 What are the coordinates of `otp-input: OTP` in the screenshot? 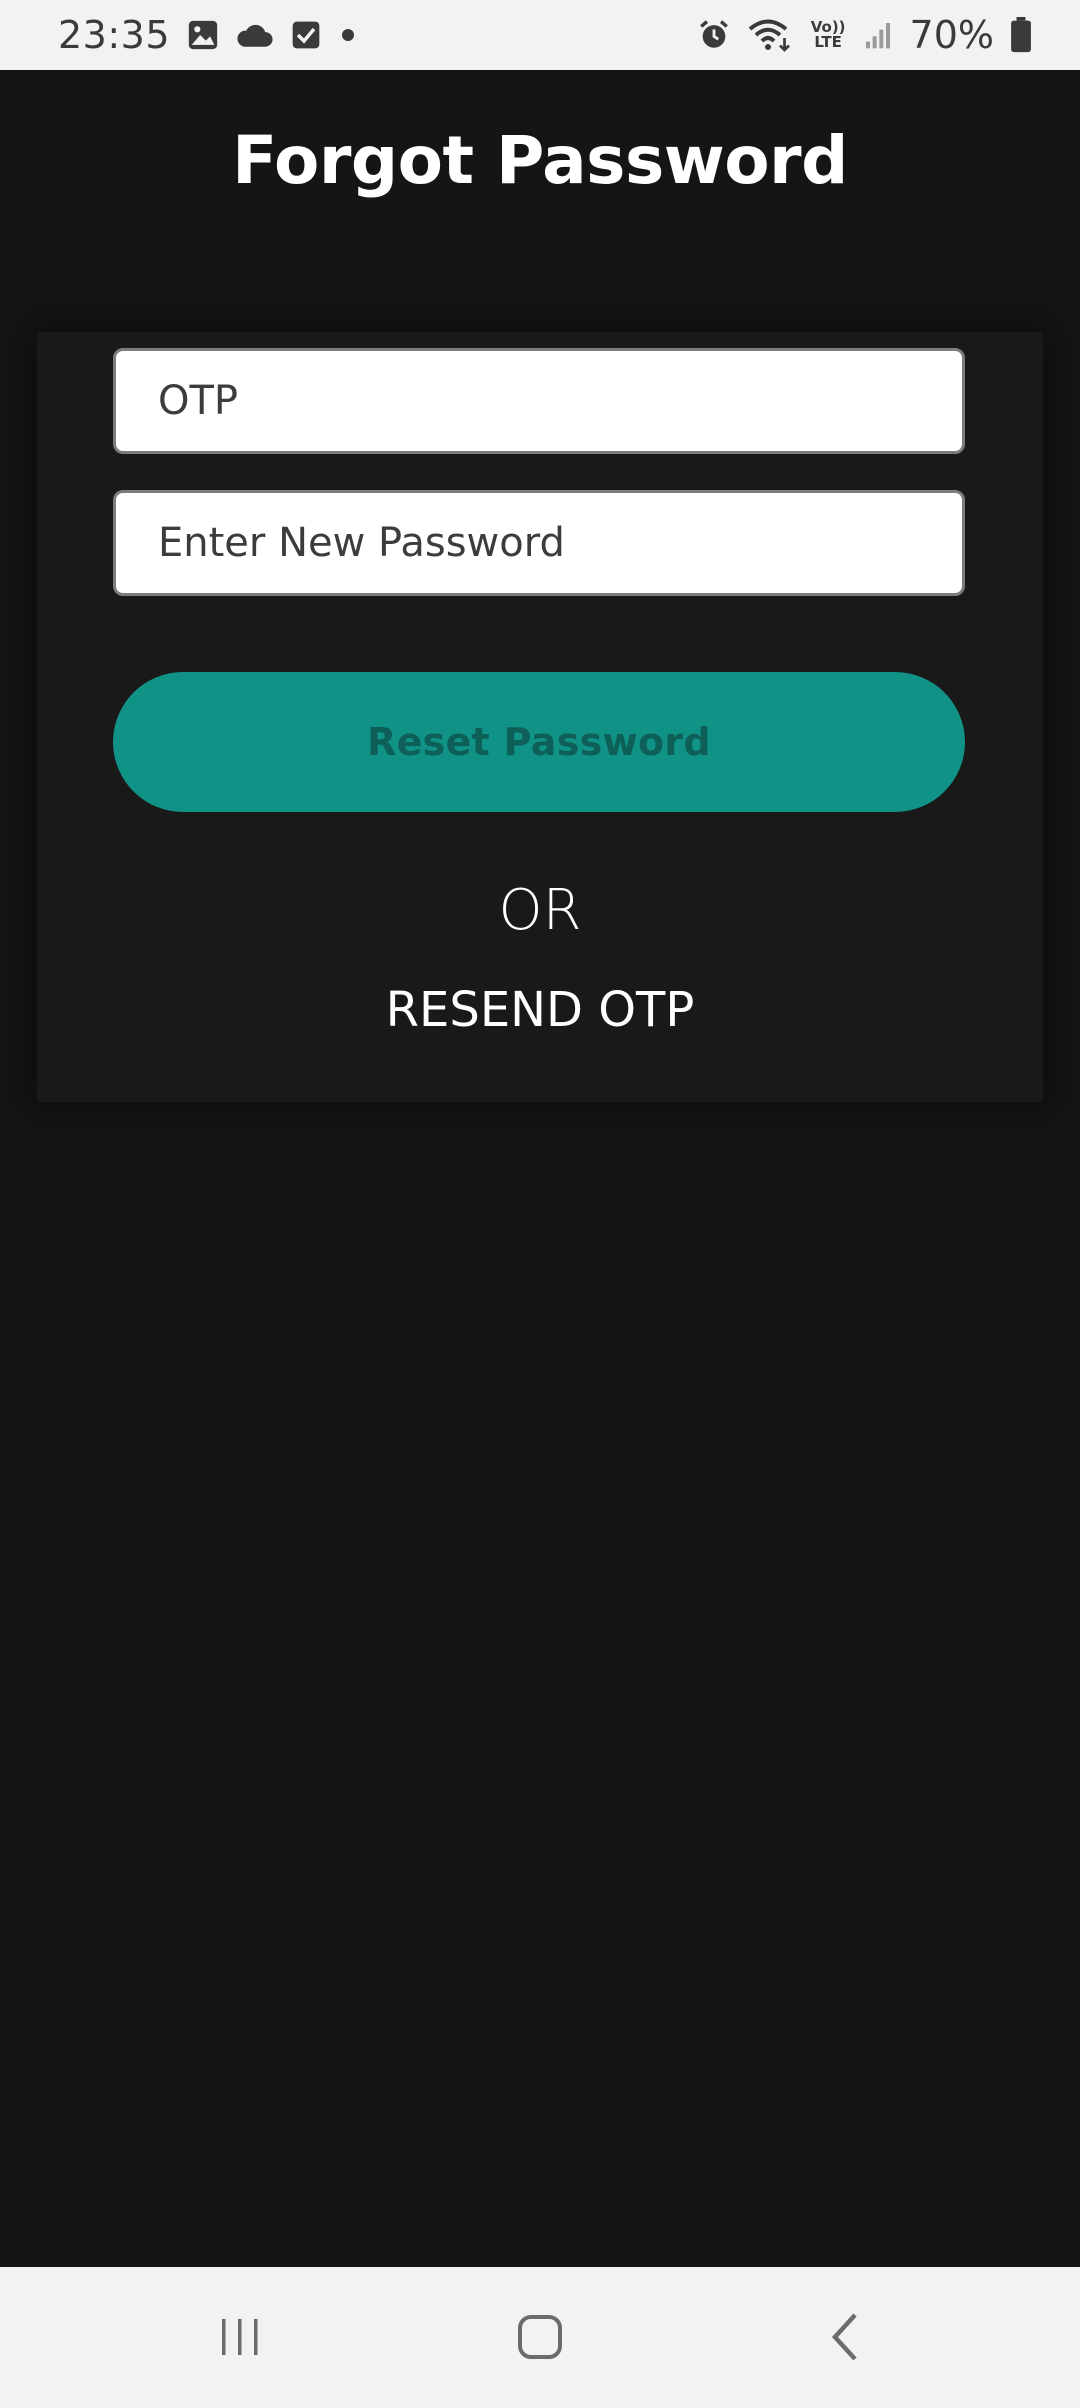 It's located at (539, 401).